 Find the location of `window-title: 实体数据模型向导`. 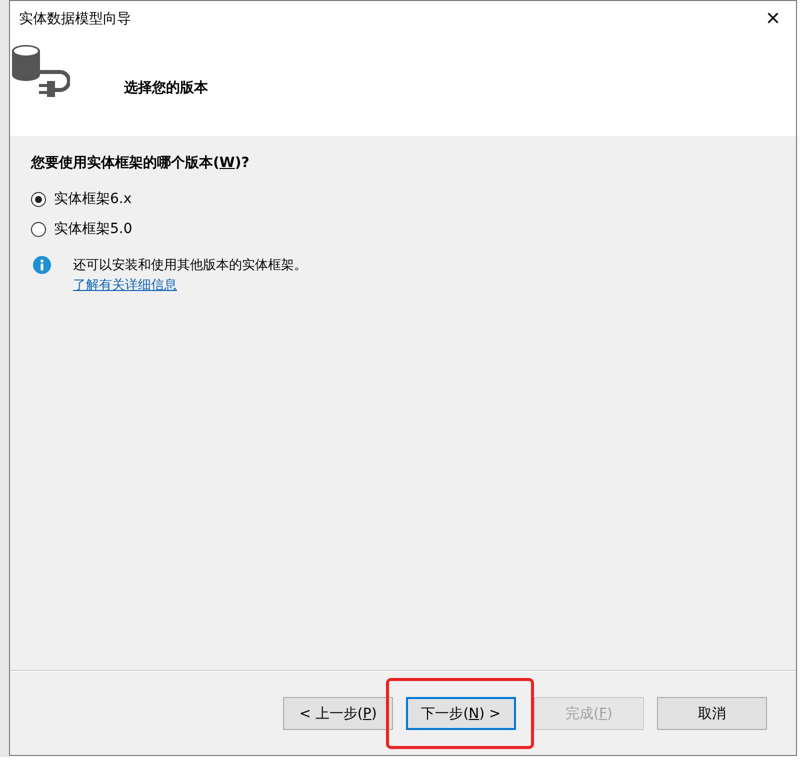

window-title: 实体数据模型向导 is located at coordinates (75, 19).